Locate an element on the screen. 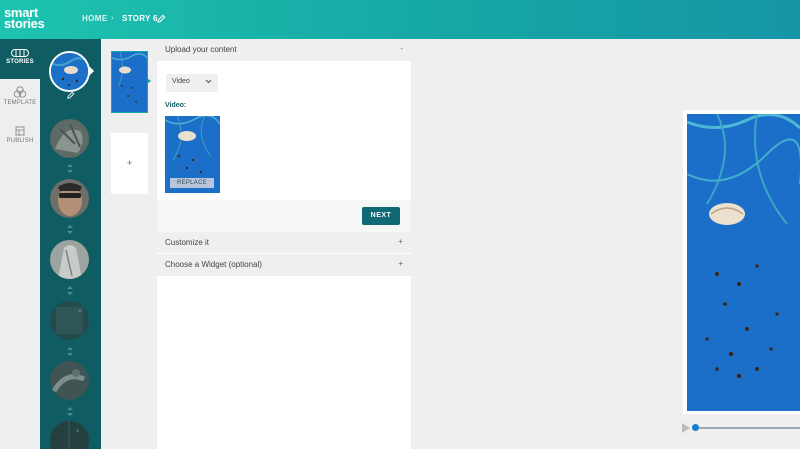 The image size is (800, 449). story-rail: × × is located at coordinates (70, 244).